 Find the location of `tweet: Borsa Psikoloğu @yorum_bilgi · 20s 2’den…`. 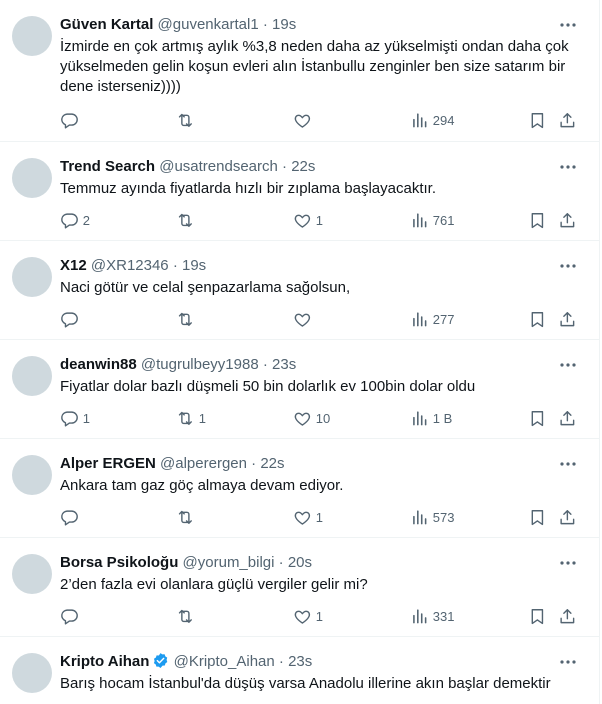

tweet: Borsa Psikoloğu @yorum_bilgi · 20s 2’den… is located at coordinates (299, 587).